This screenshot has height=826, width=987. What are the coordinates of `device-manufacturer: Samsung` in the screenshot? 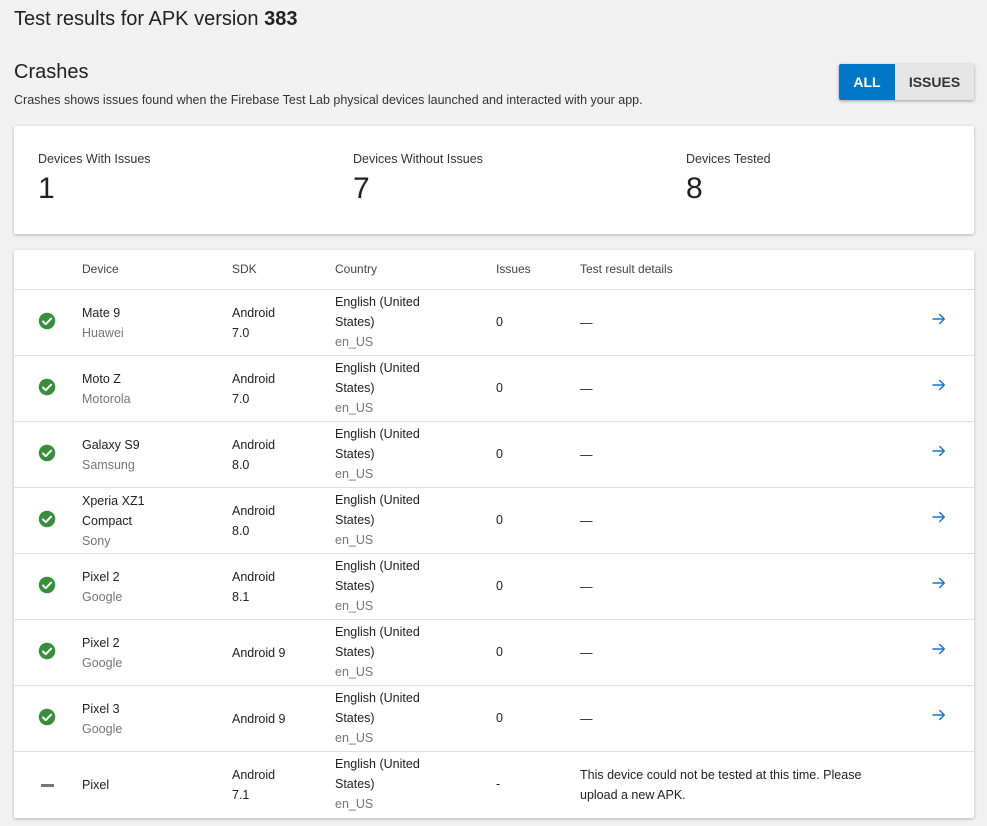 It's located at (108, 465).